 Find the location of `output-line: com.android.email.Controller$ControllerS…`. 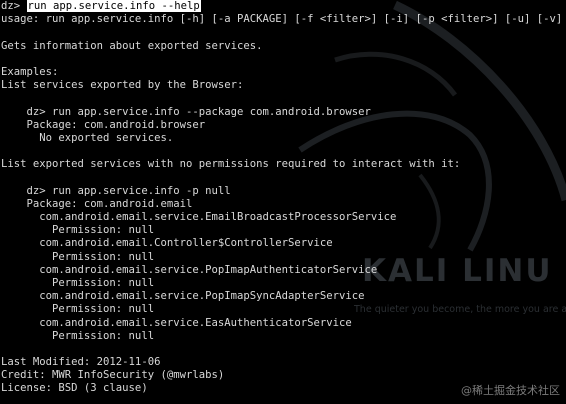

output-line: com.android.email.Controller$ControllerS… is located at coordinates (167, 243).